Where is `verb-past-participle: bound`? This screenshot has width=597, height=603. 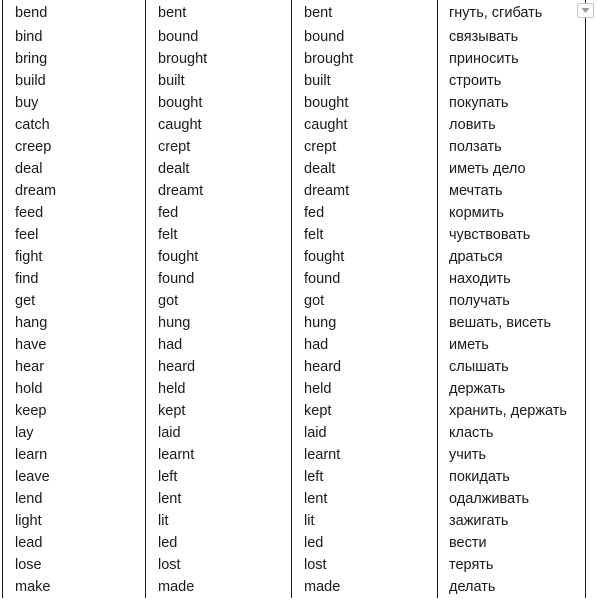 verb-past-participle: bound is located at coordinates (364, 37).